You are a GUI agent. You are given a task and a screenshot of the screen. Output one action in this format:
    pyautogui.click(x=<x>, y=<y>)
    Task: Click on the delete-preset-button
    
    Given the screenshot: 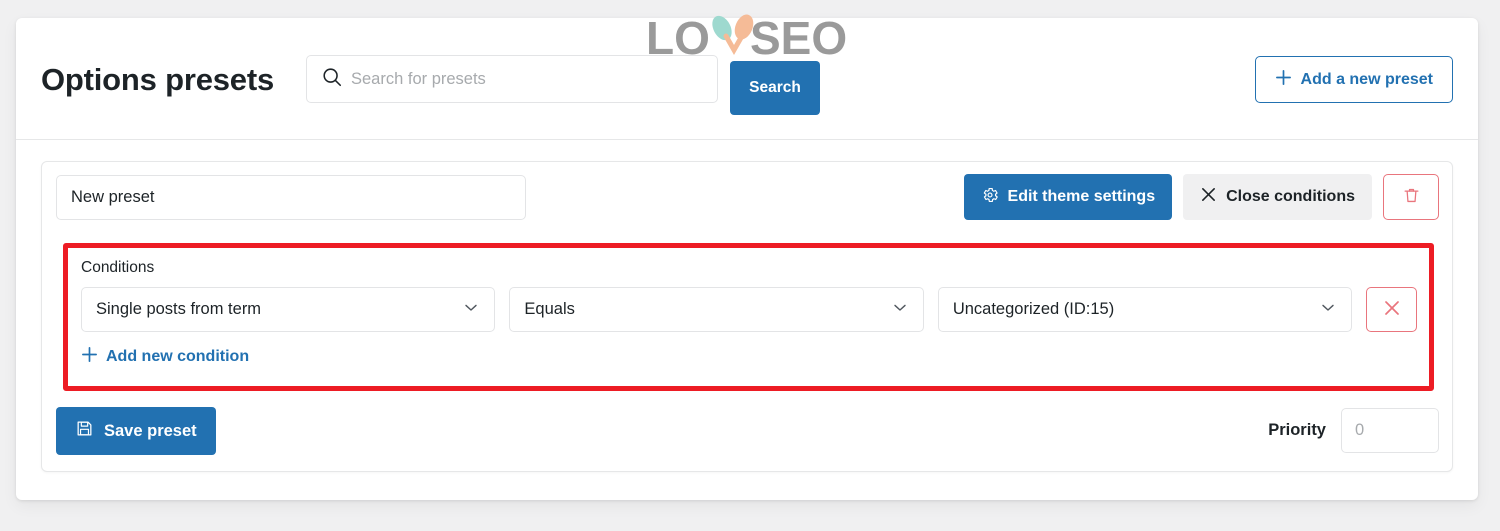 What is the action you would take?
    pyautogui.click(x=1411, y=197)
    